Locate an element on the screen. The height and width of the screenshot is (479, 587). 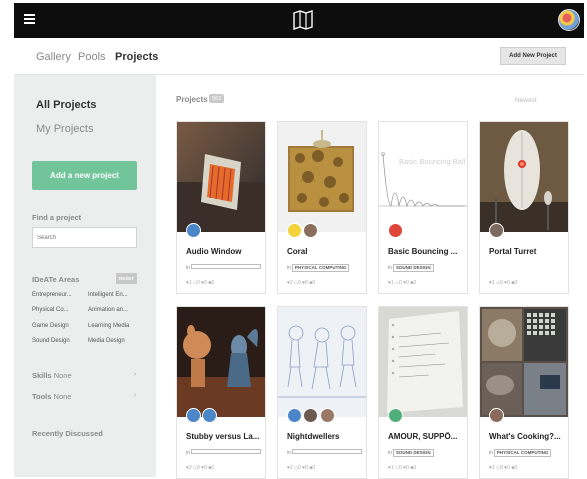
all-projects-link: All Projects is located at coordinates (66, 105).